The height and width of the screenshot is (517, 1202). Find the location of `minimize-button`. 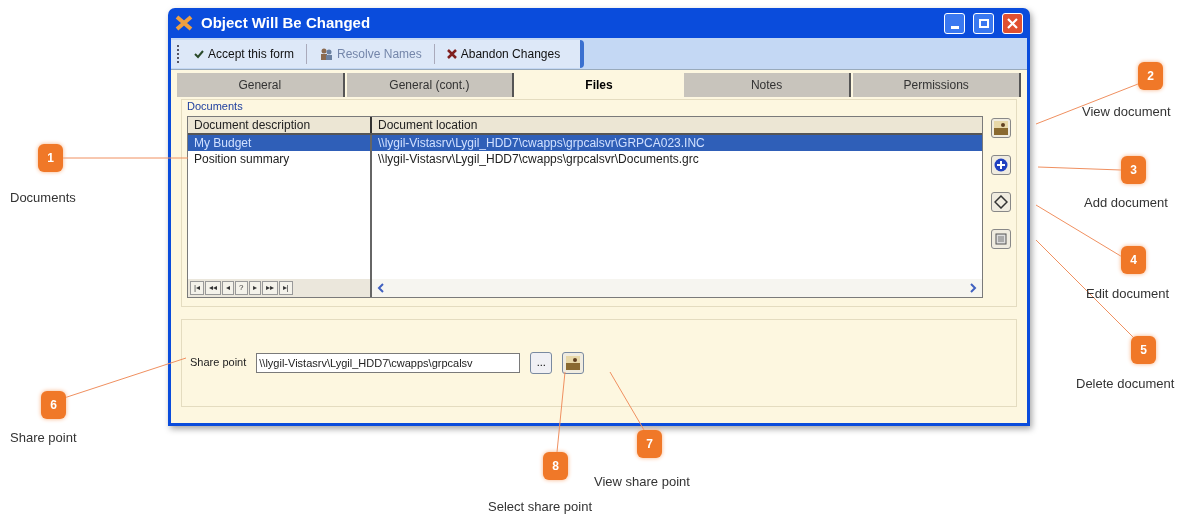

minimize-button is located at coordinates (954, 23).